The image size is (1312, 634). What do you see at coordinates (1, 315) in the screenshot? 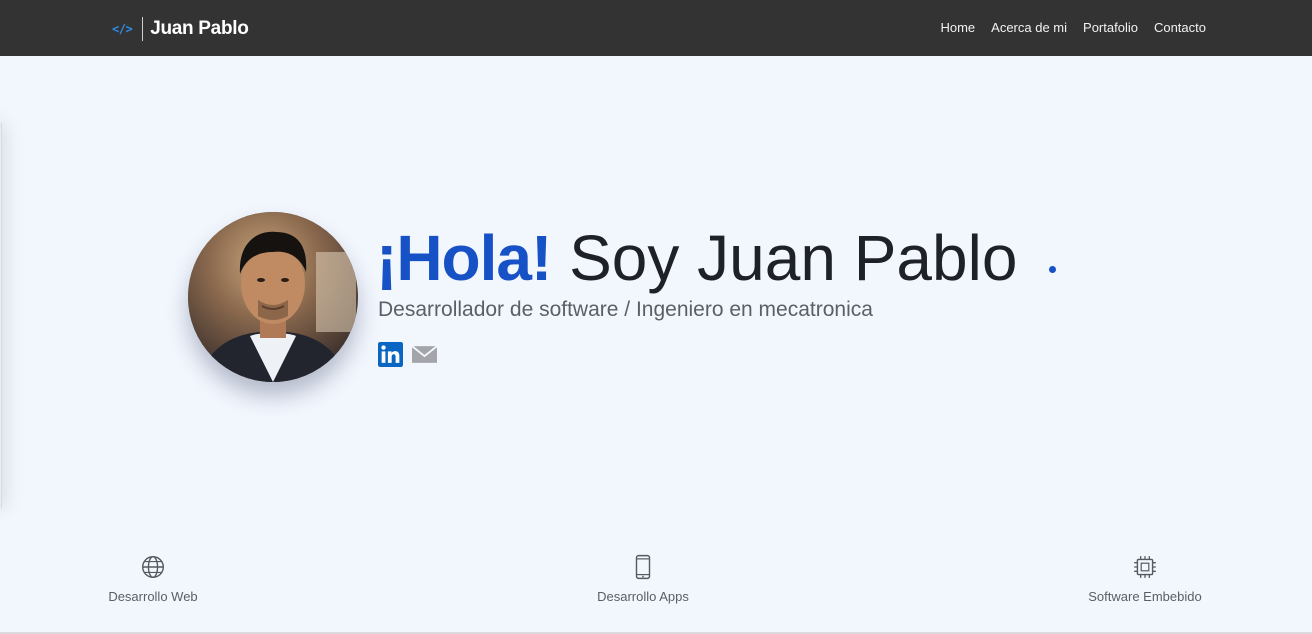
I see `side-panel-edge` at bounding box center [1, 315].